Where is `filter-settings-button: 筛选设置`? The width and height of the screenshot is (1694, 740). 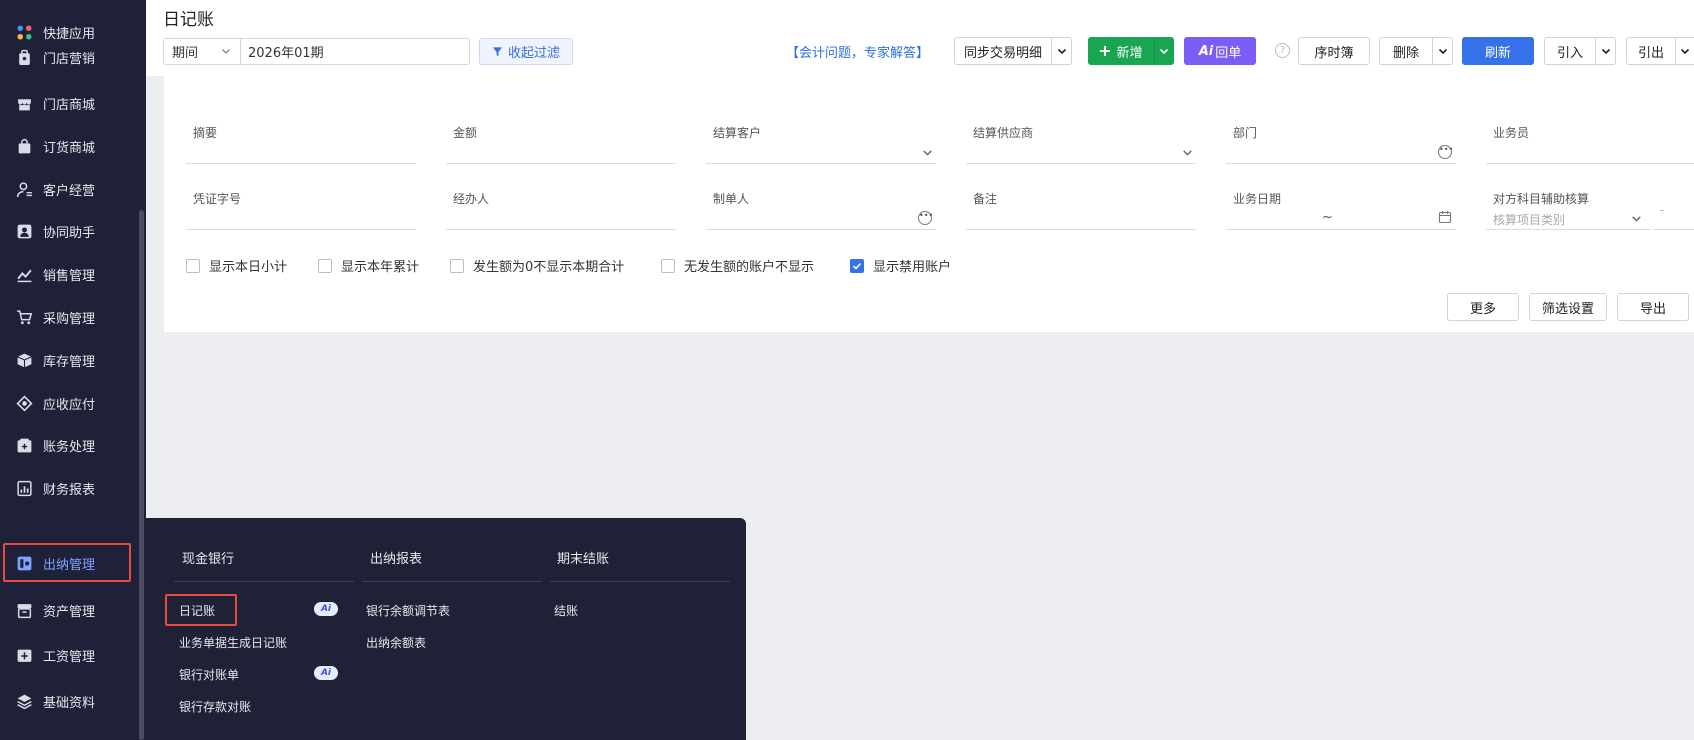
filter-settings-button: 筛选设置 is located at coordinates (1568, 307).